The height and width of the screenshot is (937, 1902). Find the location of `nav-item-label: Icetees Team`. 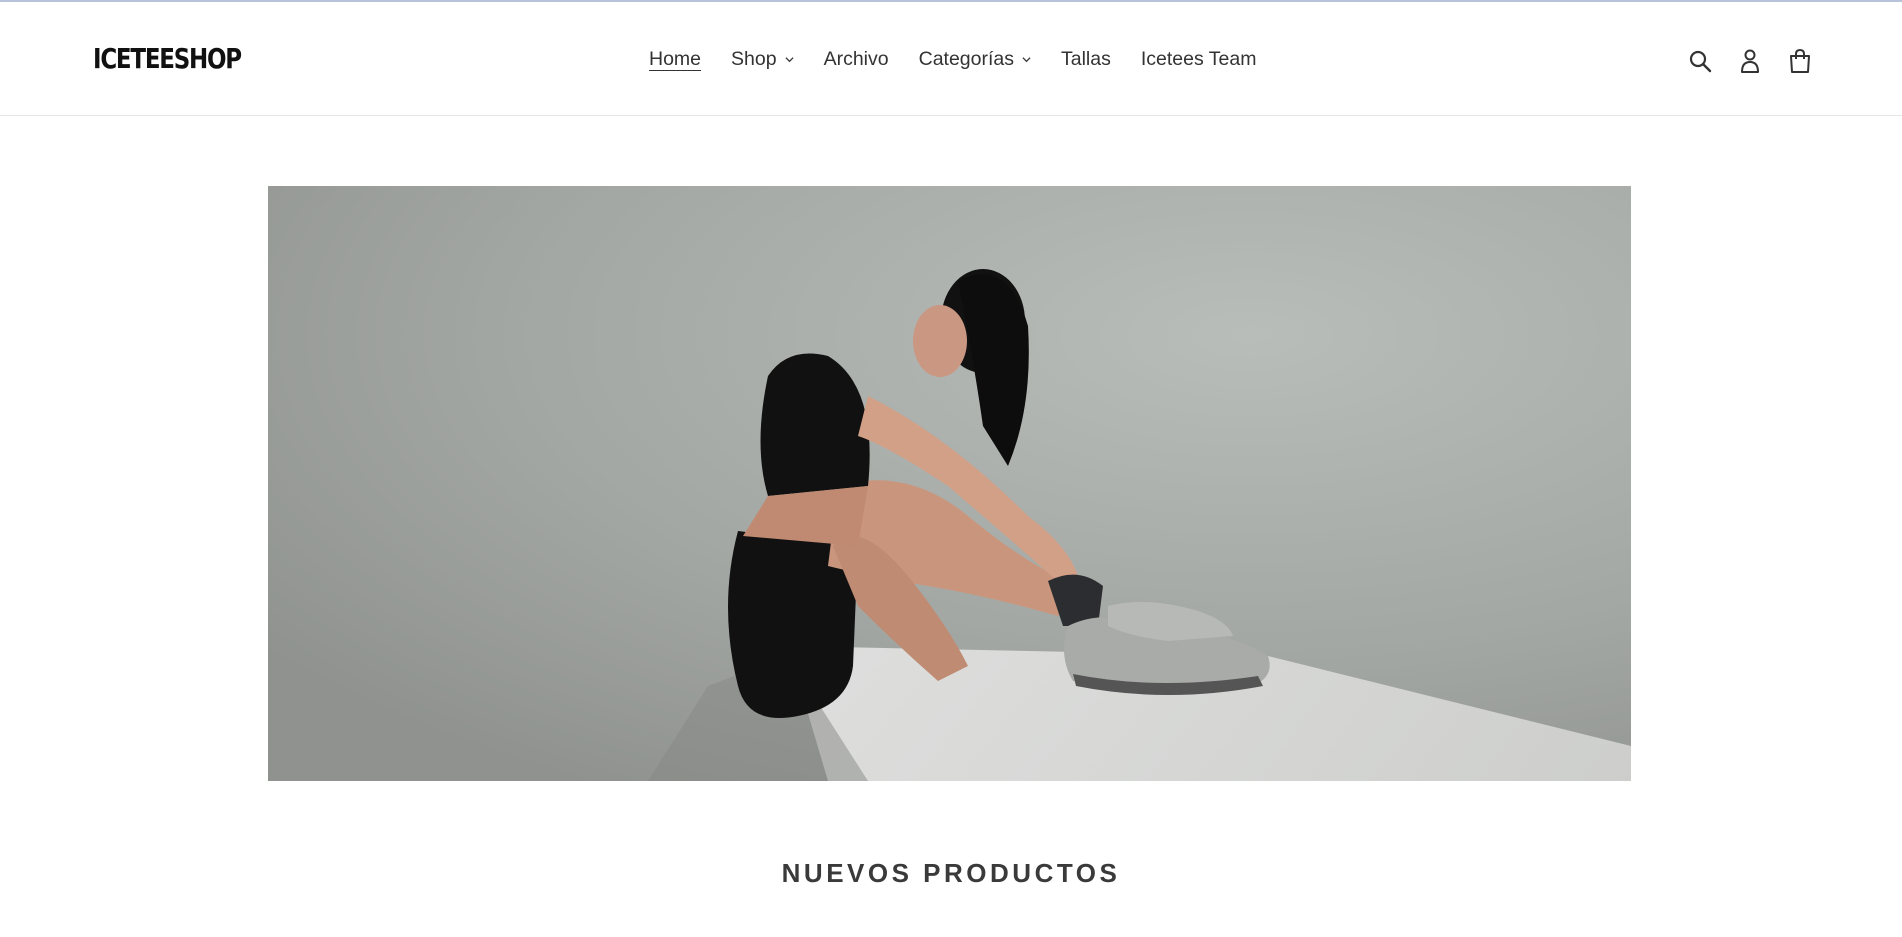

nav-item-label: Icetees Team is located at coordinates (1198, 59).